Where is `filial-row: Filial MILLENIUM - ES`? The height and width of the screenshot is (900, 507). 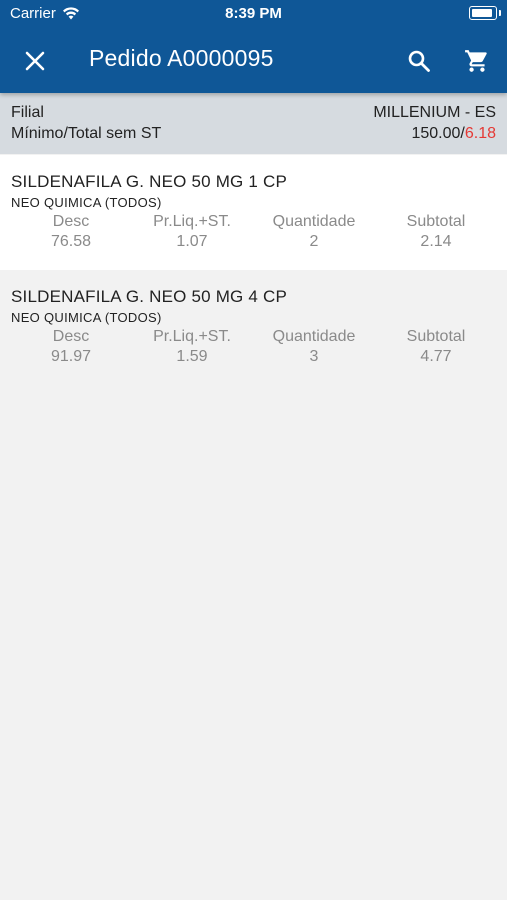 filial-row: Filial MILLENIUM - ES is located at coordinates (253, 113).